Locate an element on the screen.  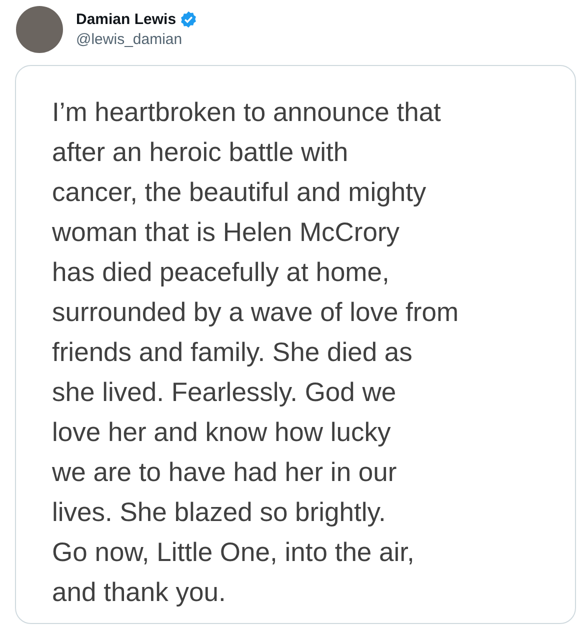
author-handle: @lewis_damian is located at coordinates (137, 39).